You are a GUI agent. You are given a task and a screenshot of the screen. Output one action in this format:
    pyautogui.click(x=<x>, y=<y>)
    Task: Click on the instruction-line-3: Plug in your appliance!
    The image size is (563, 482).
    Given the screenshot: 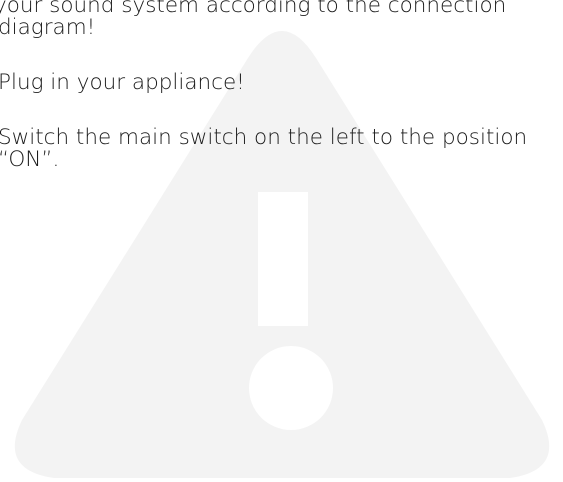 What is the action you would take?
    pyautogui.click(x=122, y=82)
    